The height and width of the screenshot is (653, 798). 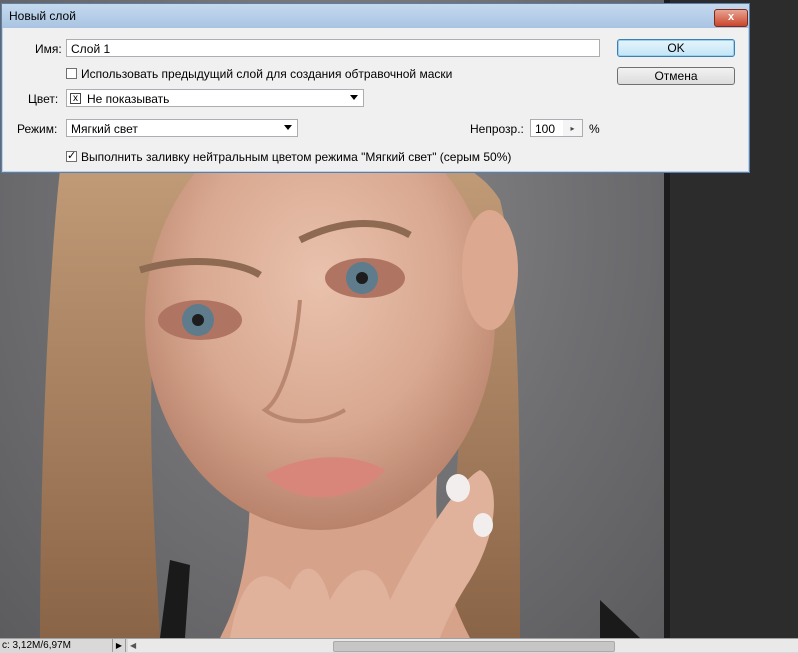 I want to click on dialog-title: Новый слой, so click(x=42, y=16).